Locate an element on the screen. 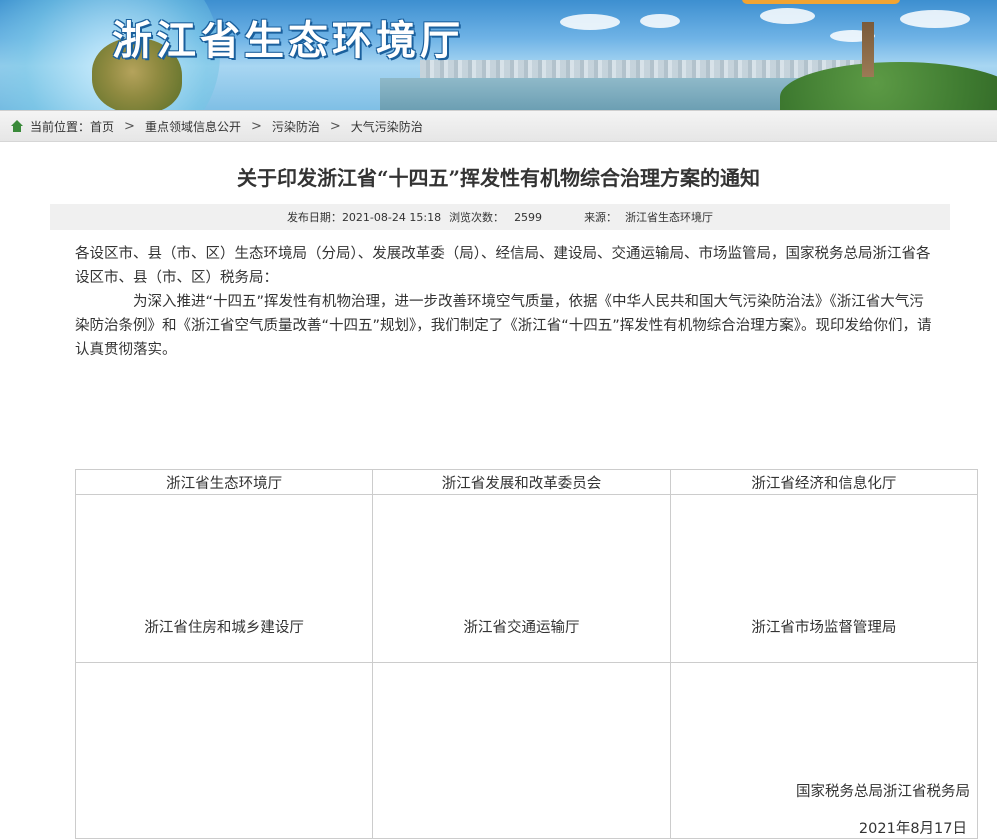 The height and width of the screenshot is (839, 997). banner-orange-tab is located at coordinates (821, 2).